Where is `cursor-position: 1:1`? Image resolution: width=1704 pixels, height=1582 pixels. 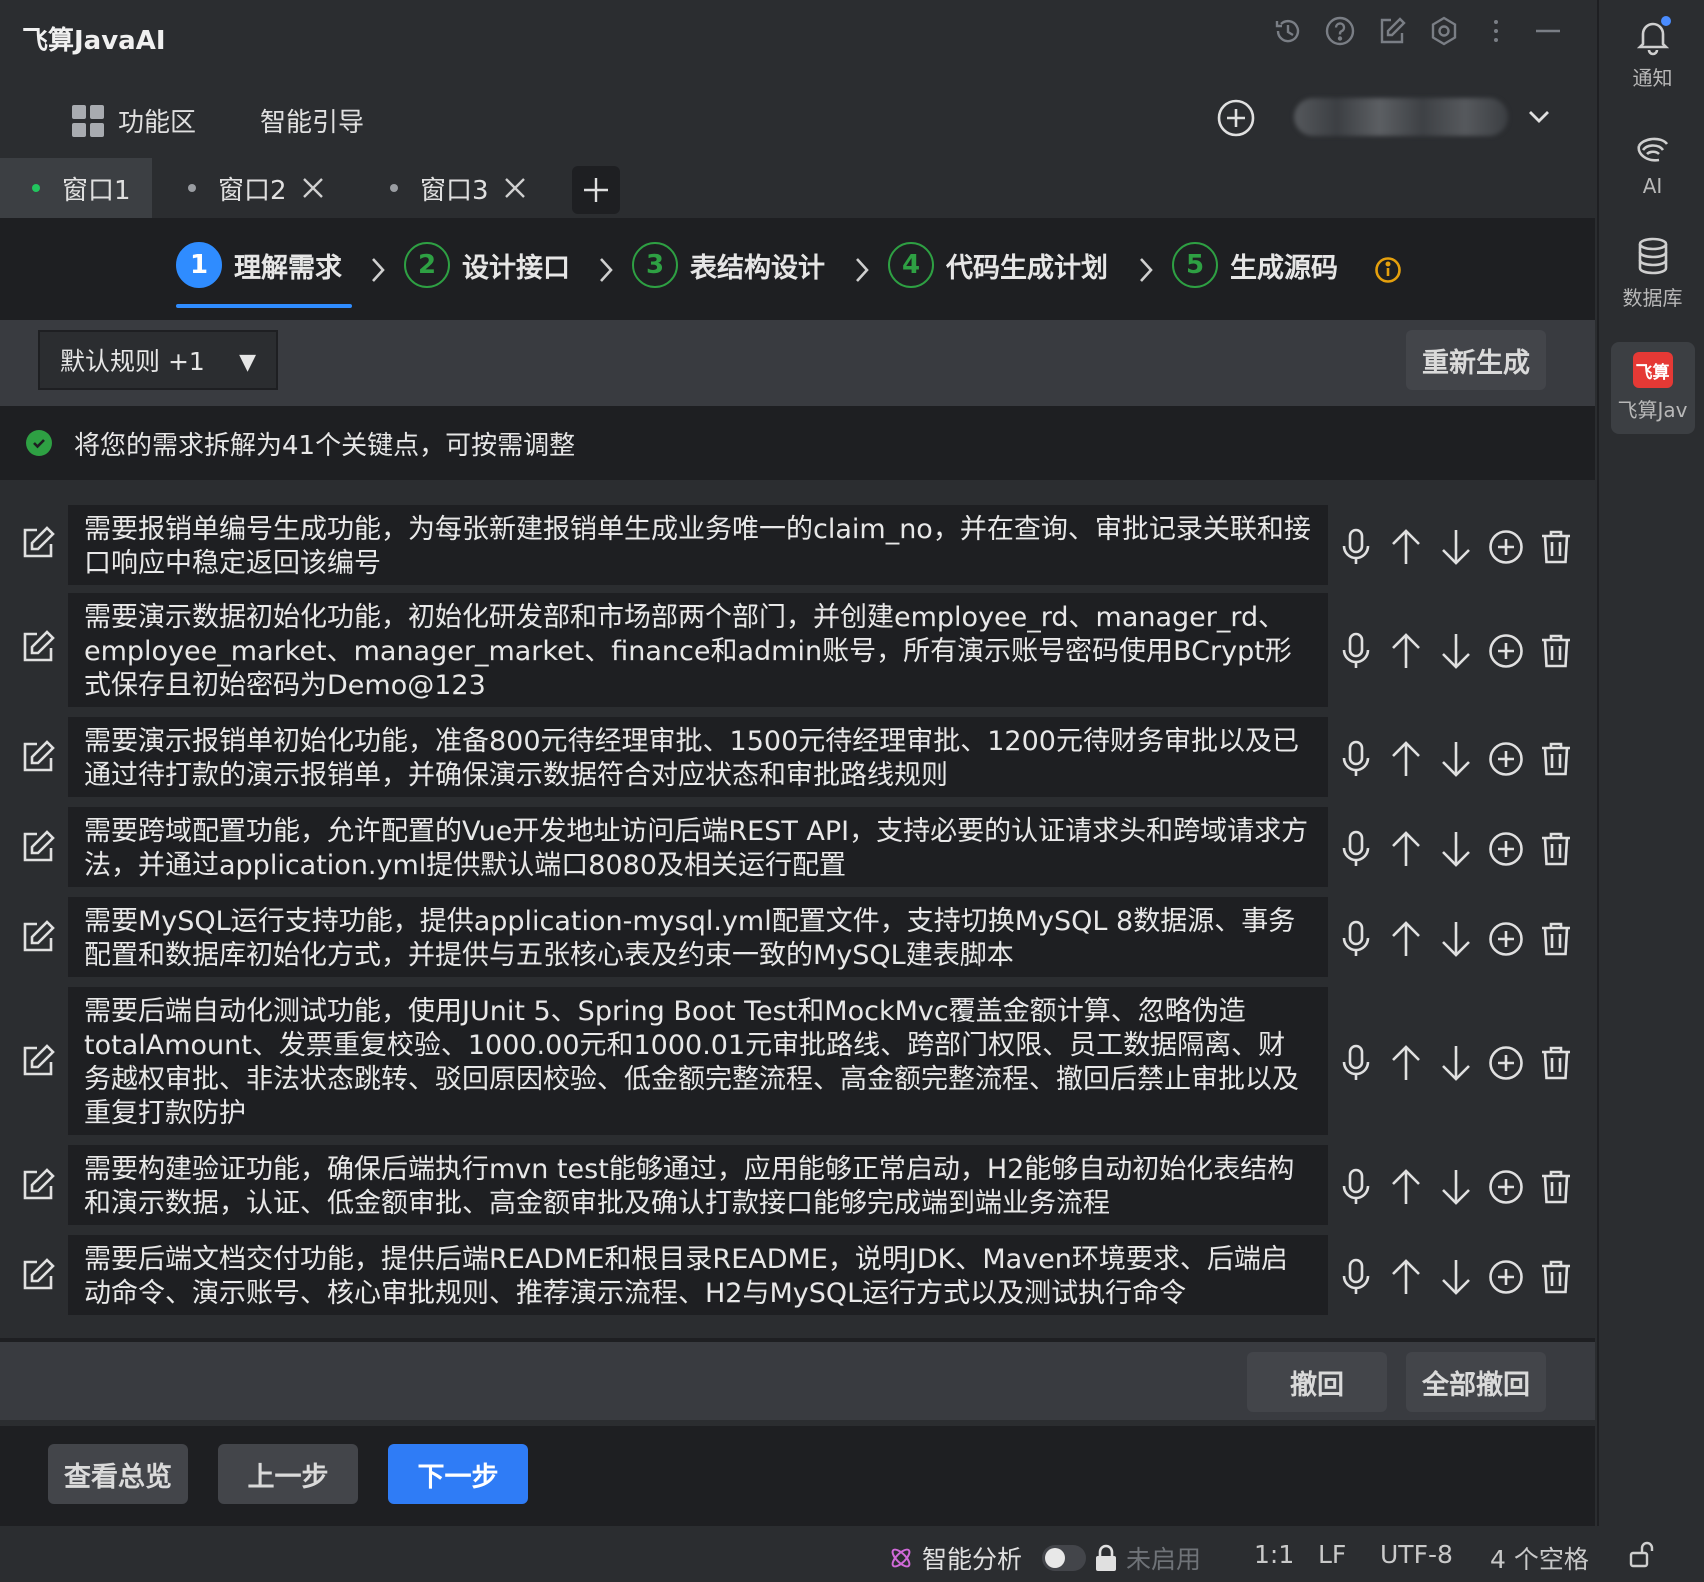
cursor-position: 1:1 is located at coordinates (1274, 1554).